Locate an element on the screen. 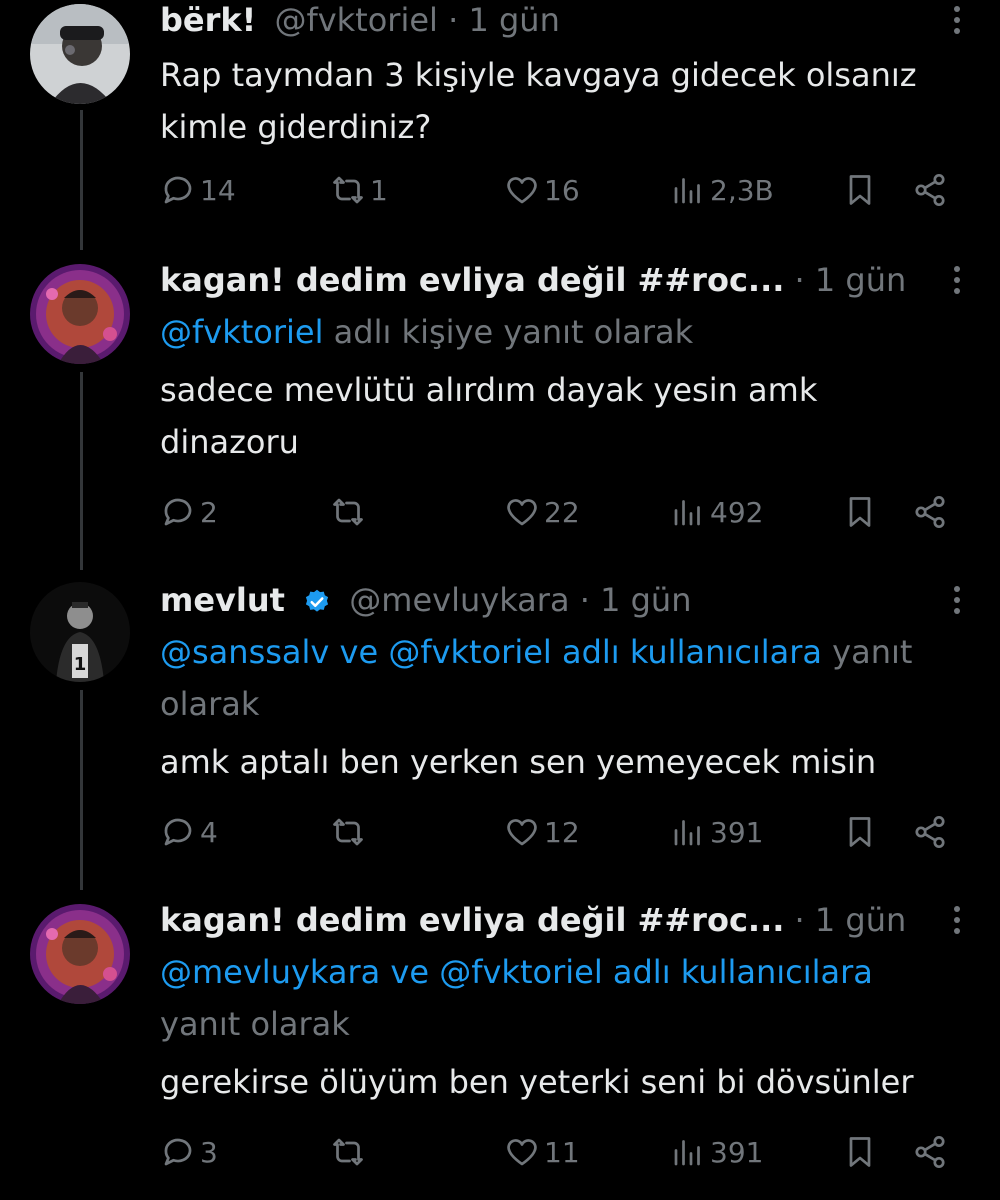 This screenshot has width=1000, height=1200. reply-button: 4 is located at coordinates (189, 832).